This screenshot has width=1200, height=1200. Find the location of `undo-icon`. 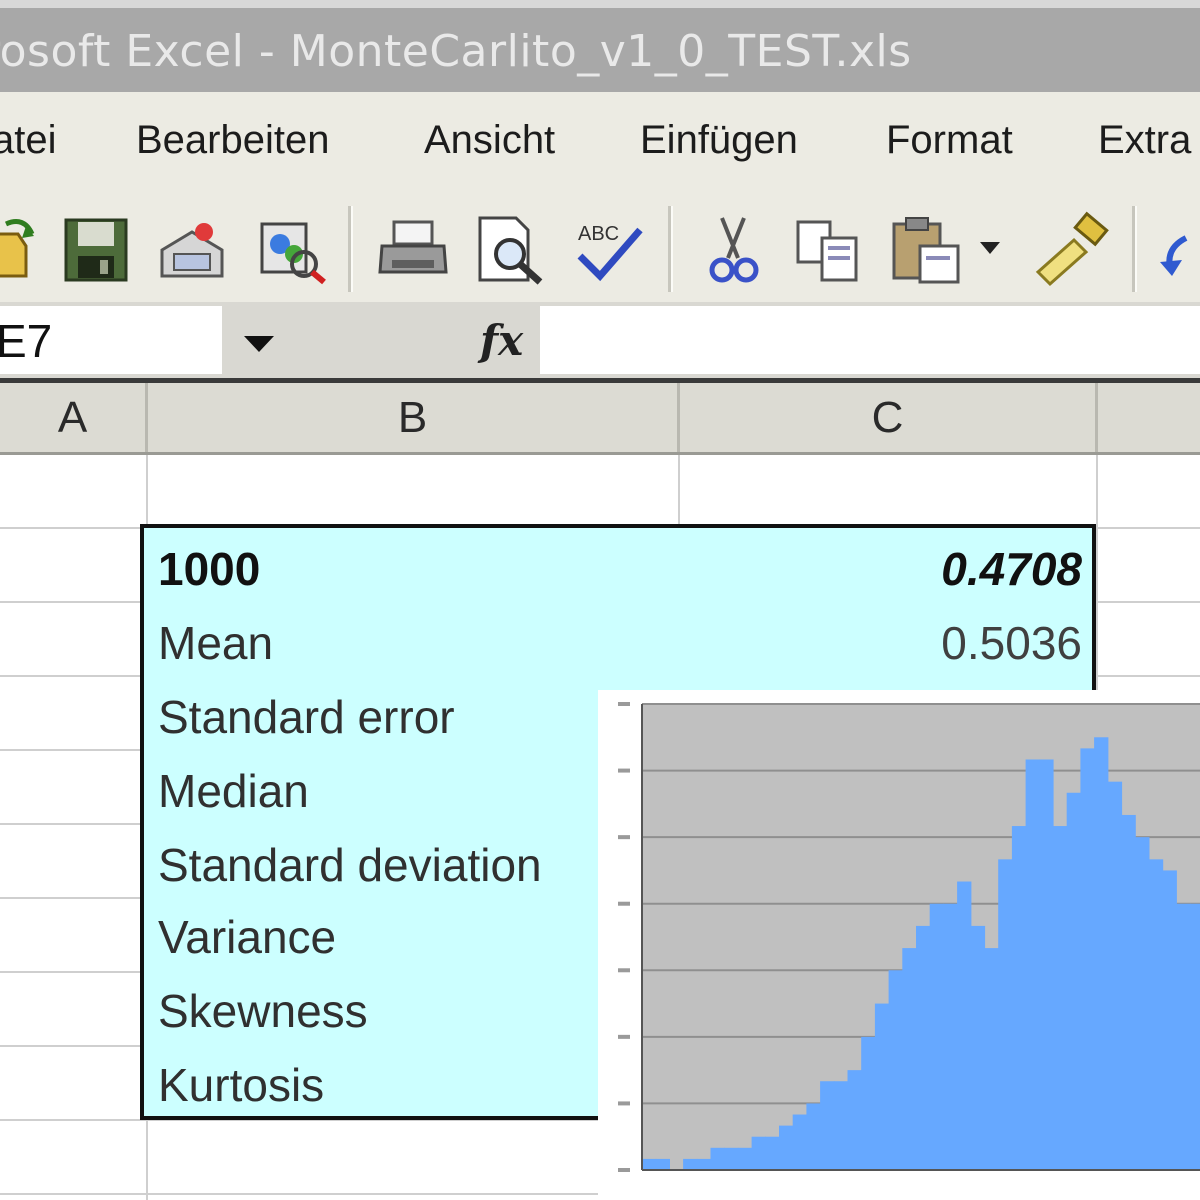

undo-icon is located at coordinates (1178, 249).